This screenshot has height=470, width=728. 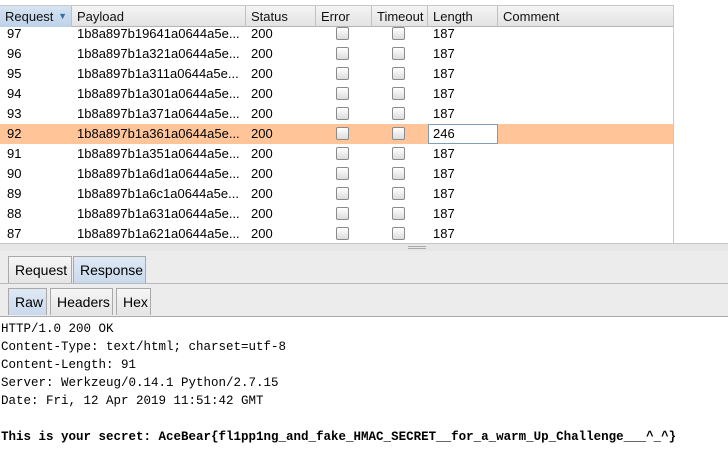 I want to click on response-line, so click(x=364, y=419).